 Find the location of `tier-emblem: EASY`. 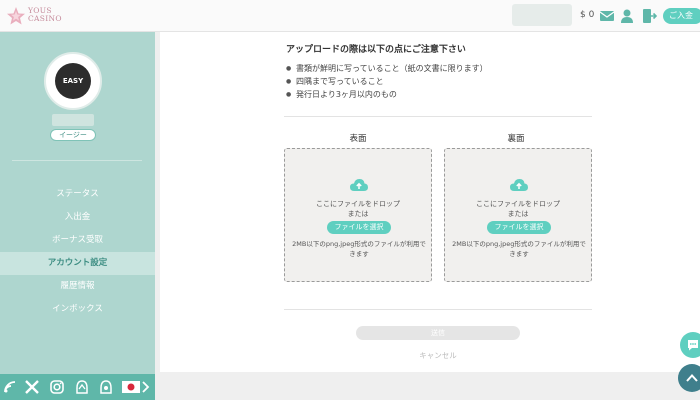

tier-emblem: EASY is located at coordinates (73, 81).